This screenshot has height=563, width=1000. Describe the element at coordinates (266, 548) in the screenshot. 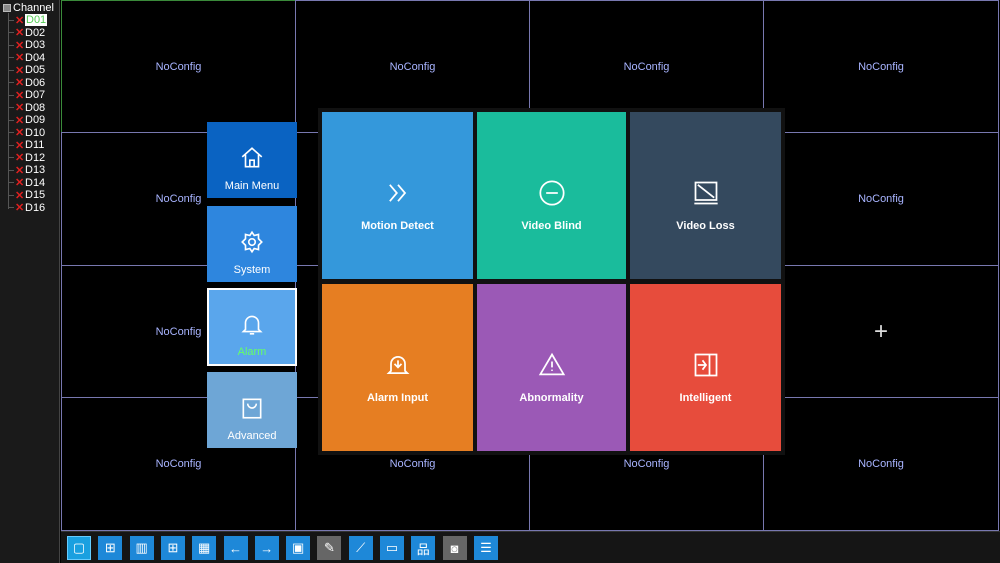

I see `next-button: →` at that location.